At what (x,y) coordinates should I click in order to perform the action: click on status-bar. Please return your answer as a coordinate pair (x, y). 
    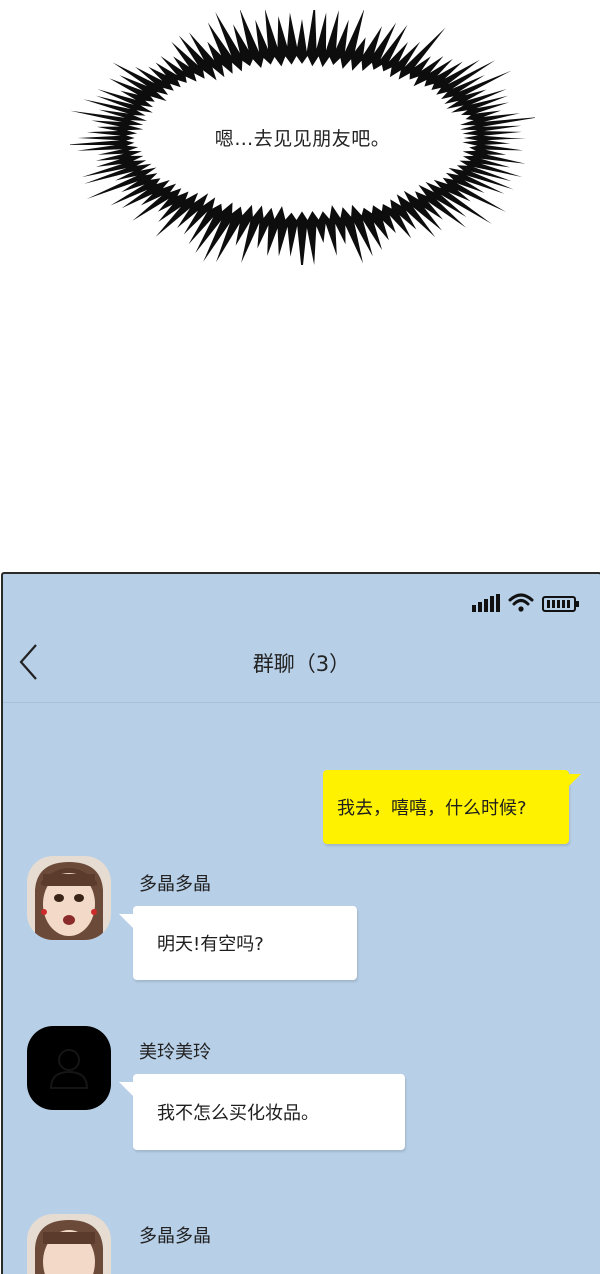
    Looking at the image, I should click on (526, 601).